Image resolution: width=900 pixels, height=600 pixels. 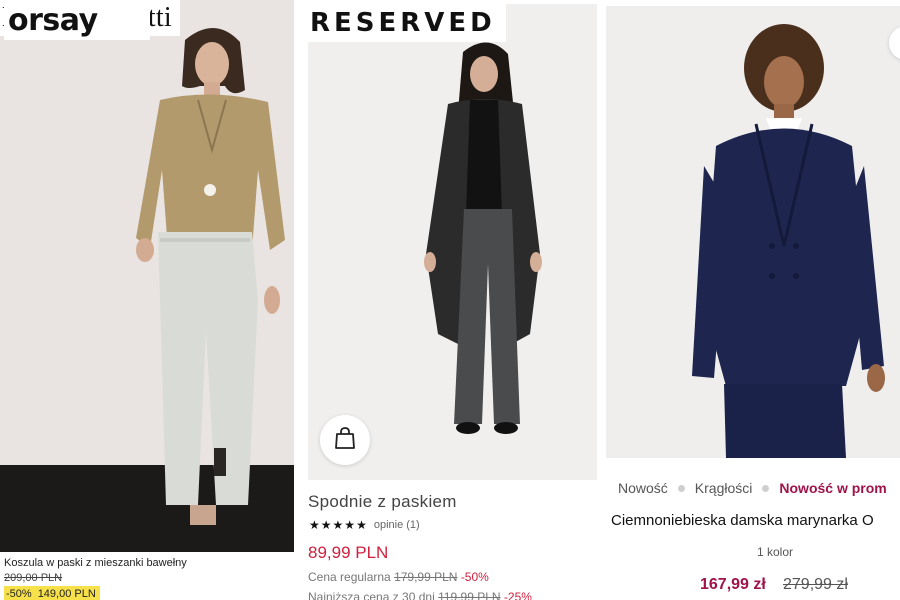 I want to click on sale-price: 89,99 PLN, so click(x=348, y=552).